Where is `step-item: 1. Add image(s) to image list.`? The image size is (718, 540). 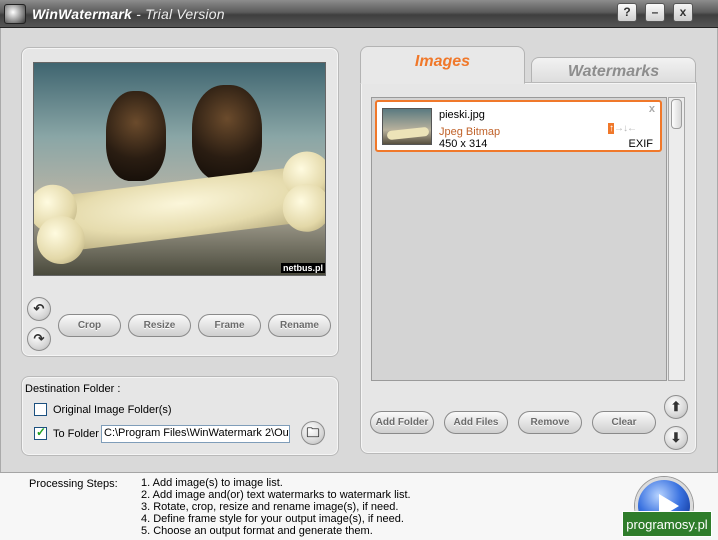 step-item: 1. Add image(s) to image list. is located at coordinates (212, 483).